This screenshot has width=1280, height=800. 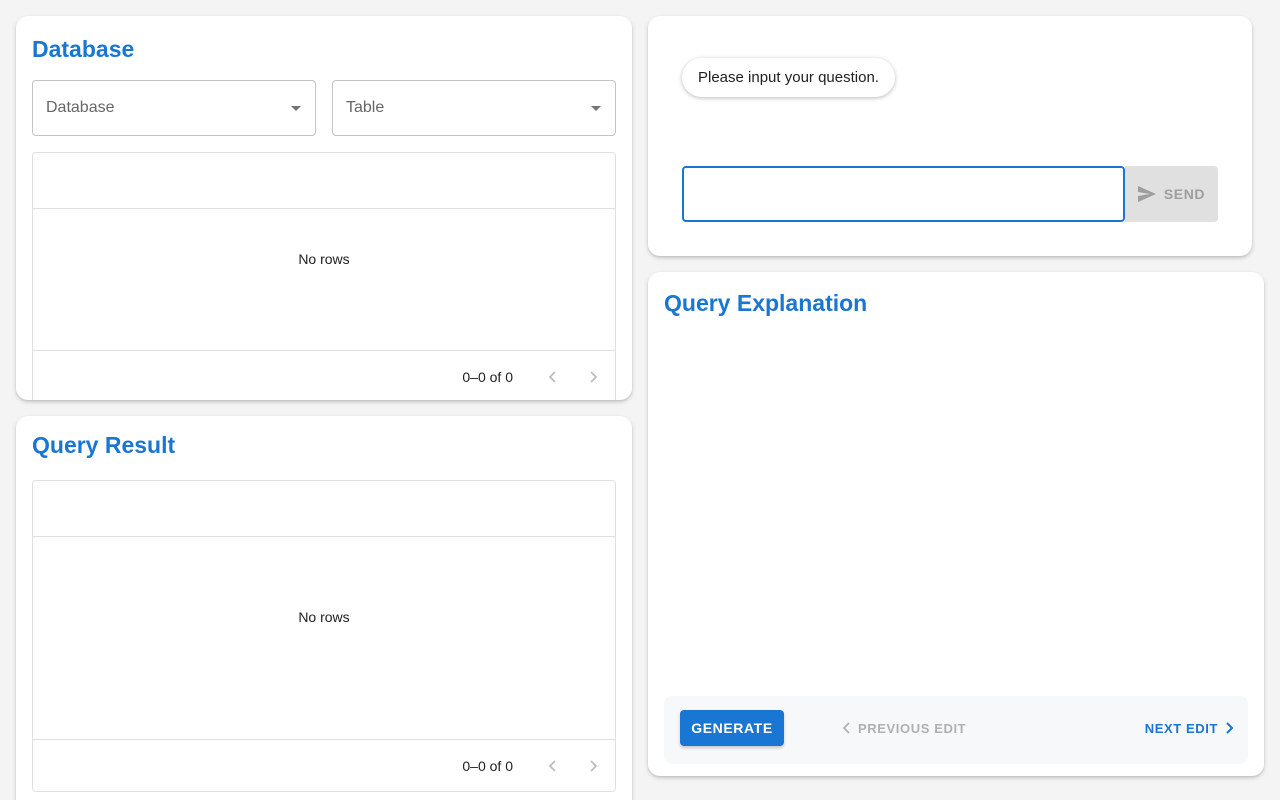 I want to click on database-table-grid: No rows 0–0 of 0, so click(x=324, y=276).